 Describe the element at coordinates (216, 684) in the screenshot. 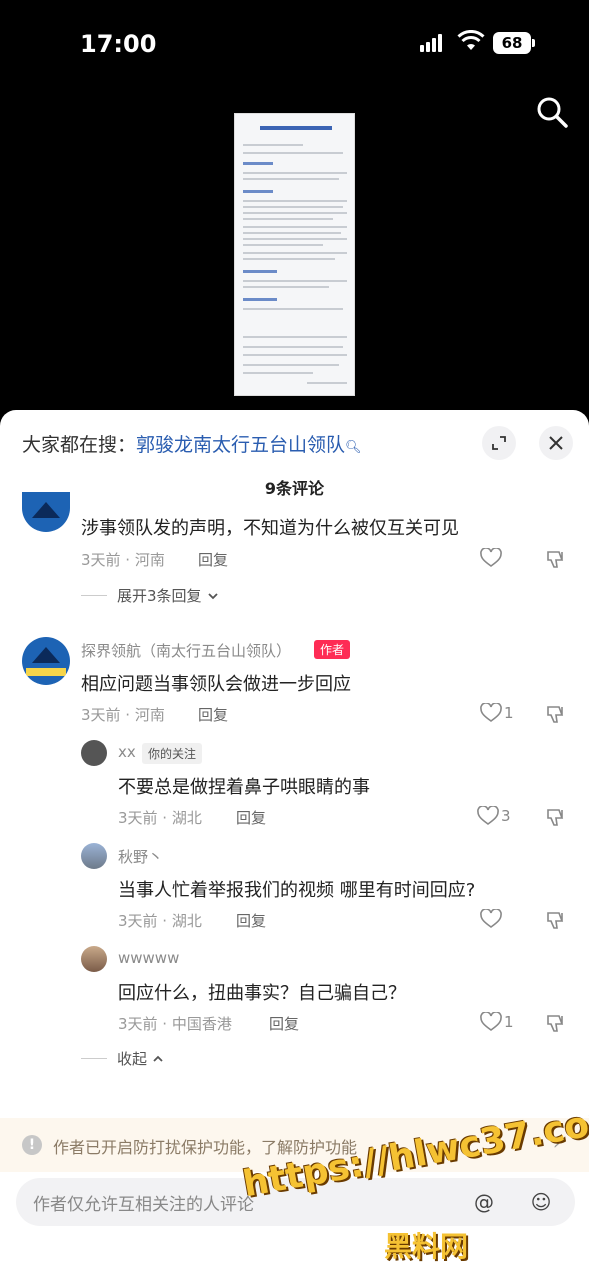

I see `comment-text: 相应问题当事领队会做进一步回应` at that location.